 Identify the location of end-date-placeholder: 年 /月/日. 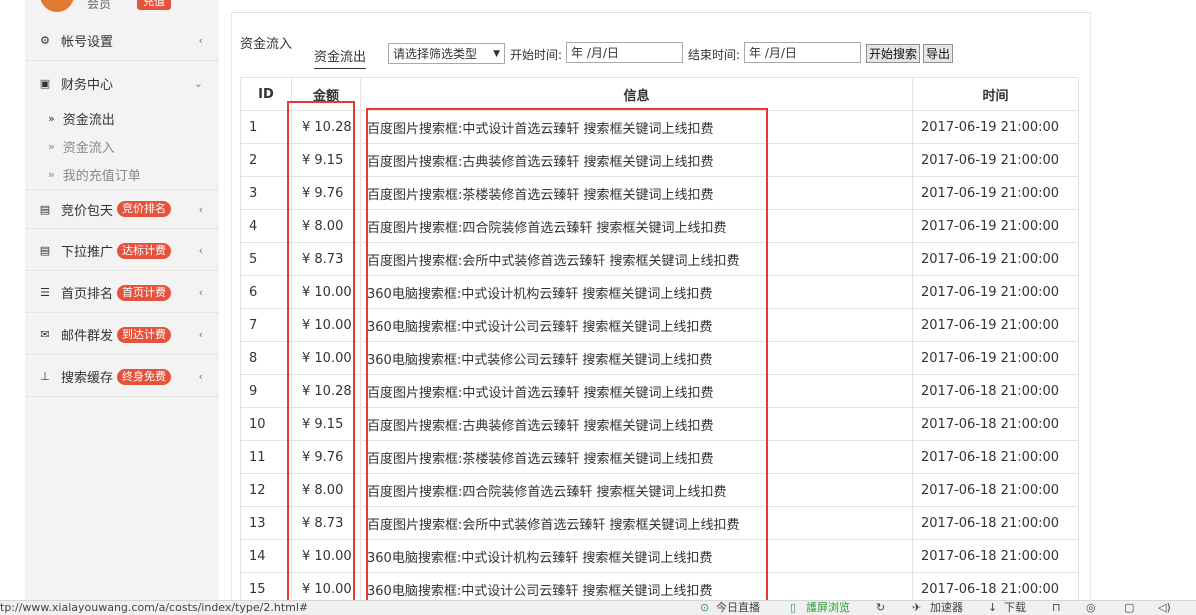
(773, 53).